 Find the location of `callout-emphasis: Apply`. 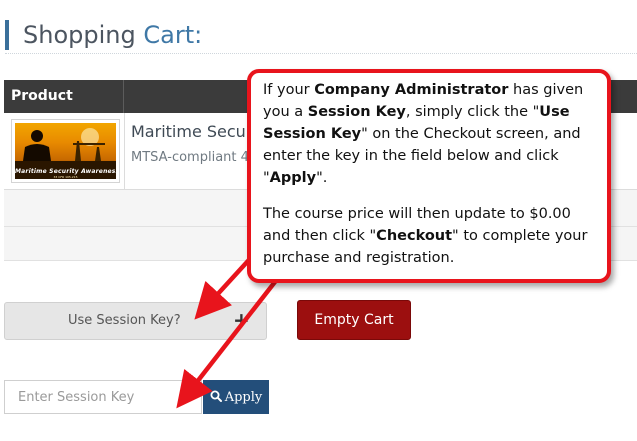

callout-emphasis: Apply is located at coordinates (293, 178).